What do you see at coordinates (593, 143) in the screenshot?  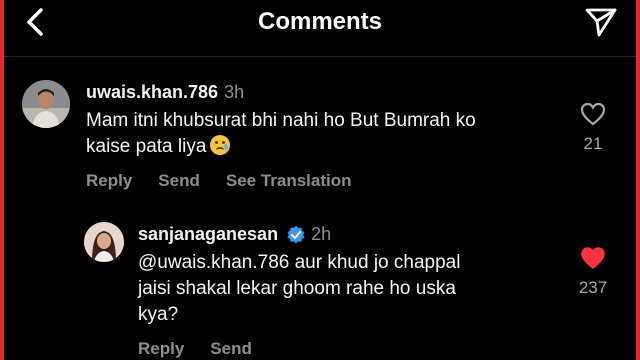 I see `like-count: 21` at bounding box center [593, 143].